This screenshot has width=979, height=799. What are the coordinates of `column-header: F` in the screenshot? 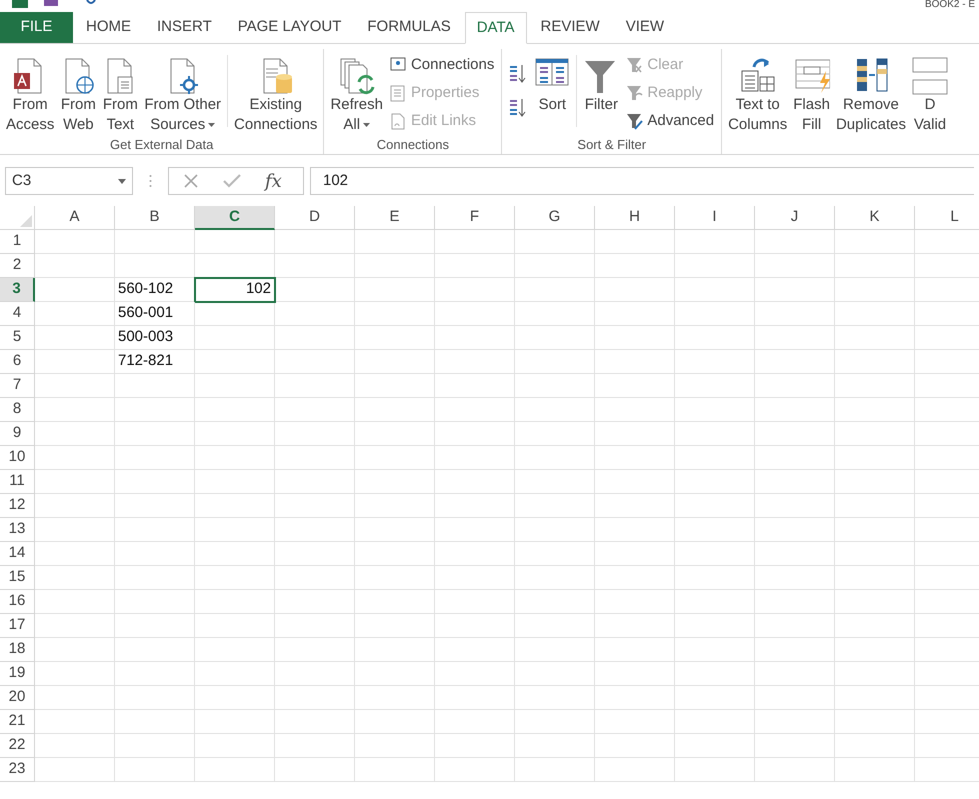 It's located at (475, 218).